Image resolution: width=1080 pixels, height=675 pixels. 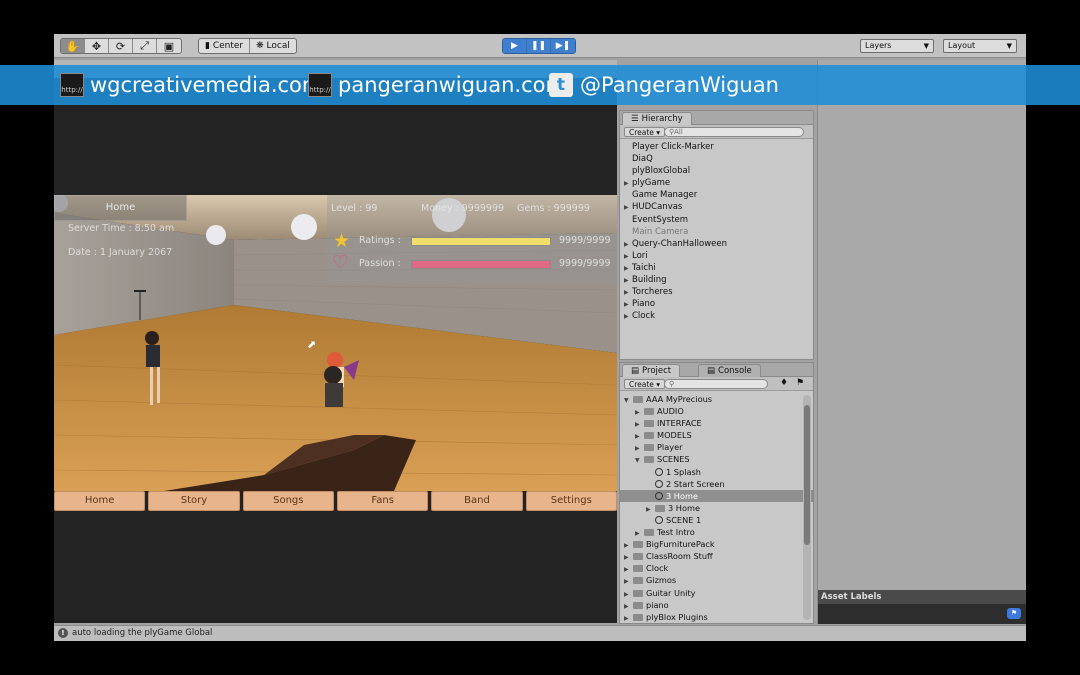 What do you see at coordinates (1014, 613) in the screenshot?
I see `tag-icon: ⚑` at bounding box center [1014, 613].